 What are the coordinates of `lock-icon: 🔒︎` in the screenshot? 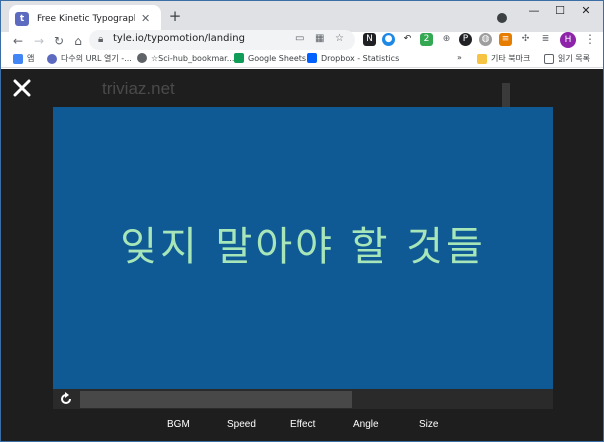 It's located at (101, 39).